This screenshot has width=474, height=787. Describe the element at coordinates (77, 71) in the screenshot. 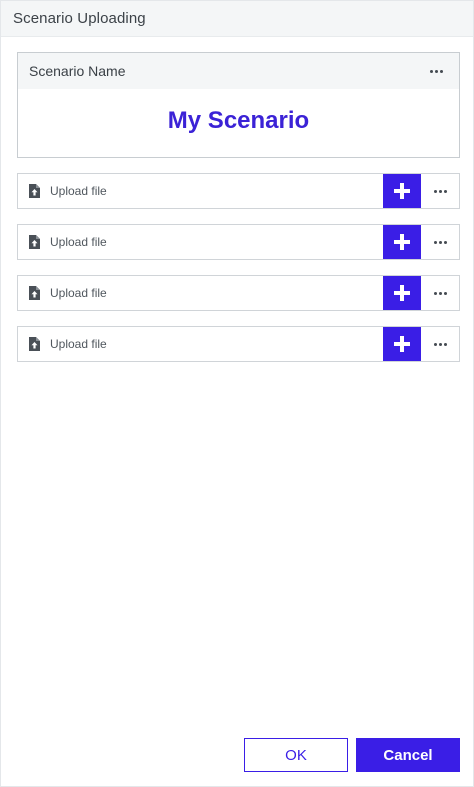

I see `scenario-name-label: Scenario Name` at that location.